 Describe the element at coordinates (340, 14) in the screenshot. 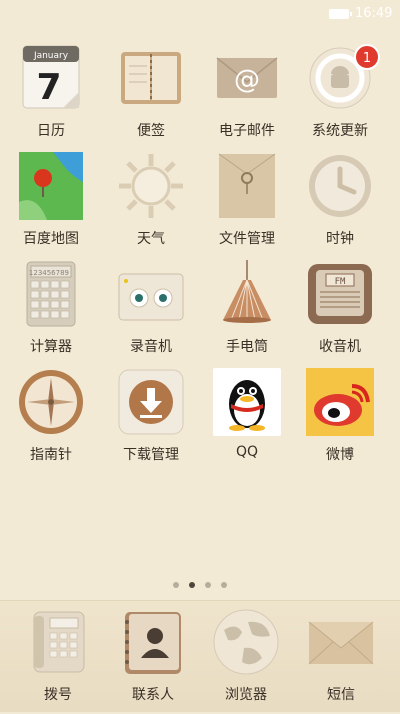

I see `battery-icon` at that location.